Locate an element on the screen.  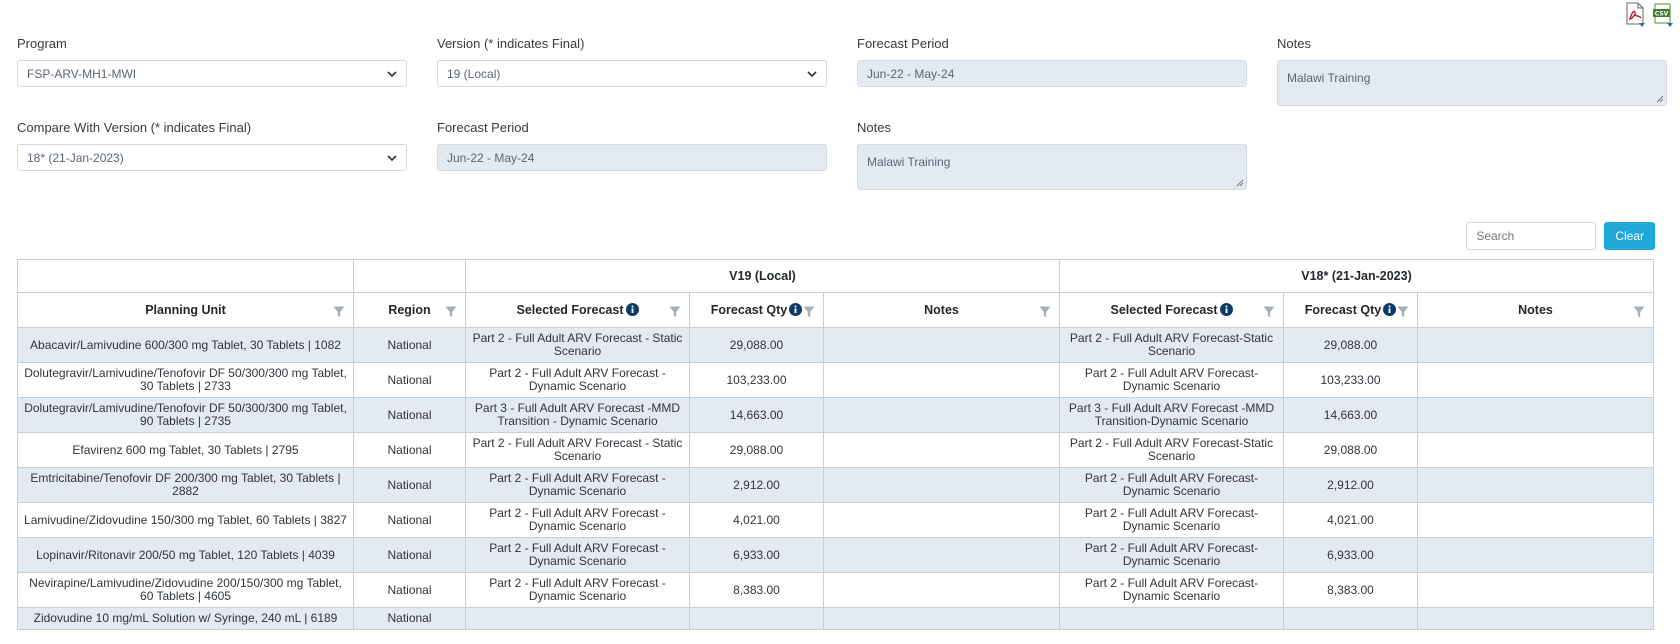
cell-forecast-qty-v2: 8,383.00 is located at coordinates (1350, 590).